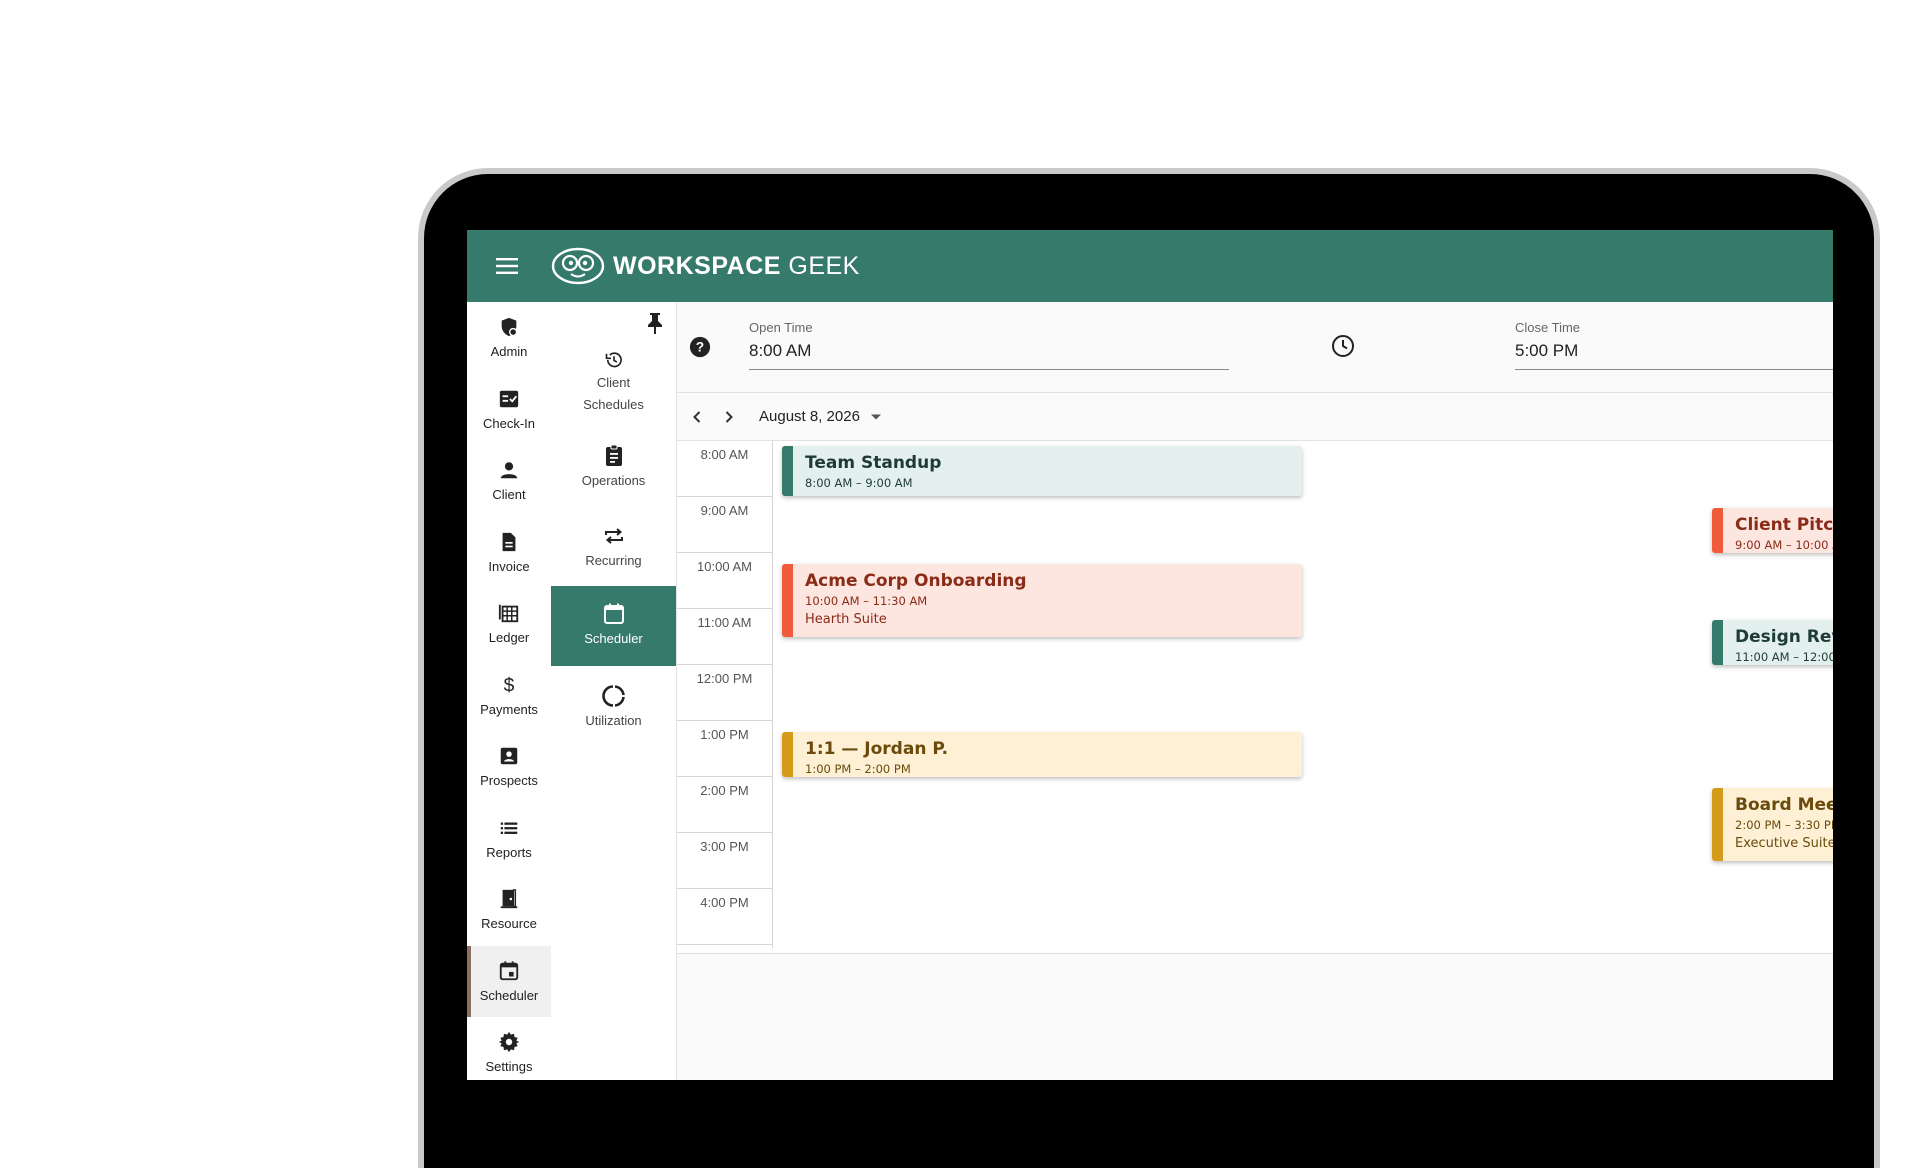  I want to click on event-one-on-one-jordan: 1:1 — Jordan P. 1:00 PM – 2:00 PM, so click(1042, 754).